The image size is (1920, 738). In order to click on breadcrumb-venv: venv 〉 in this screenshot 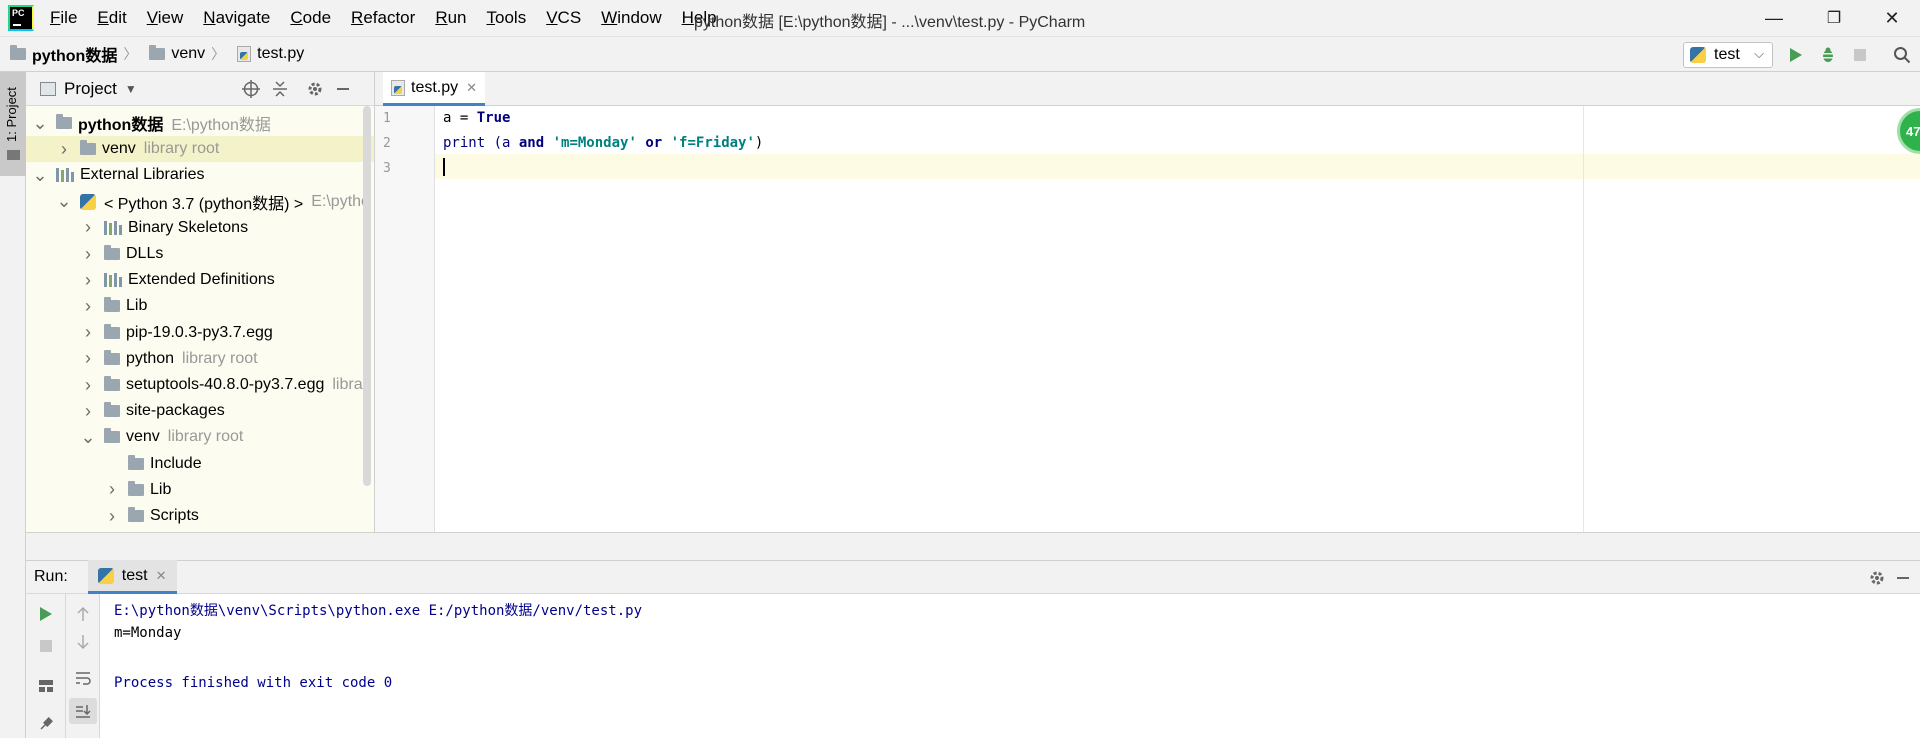, I will do `click(190, 54)`.